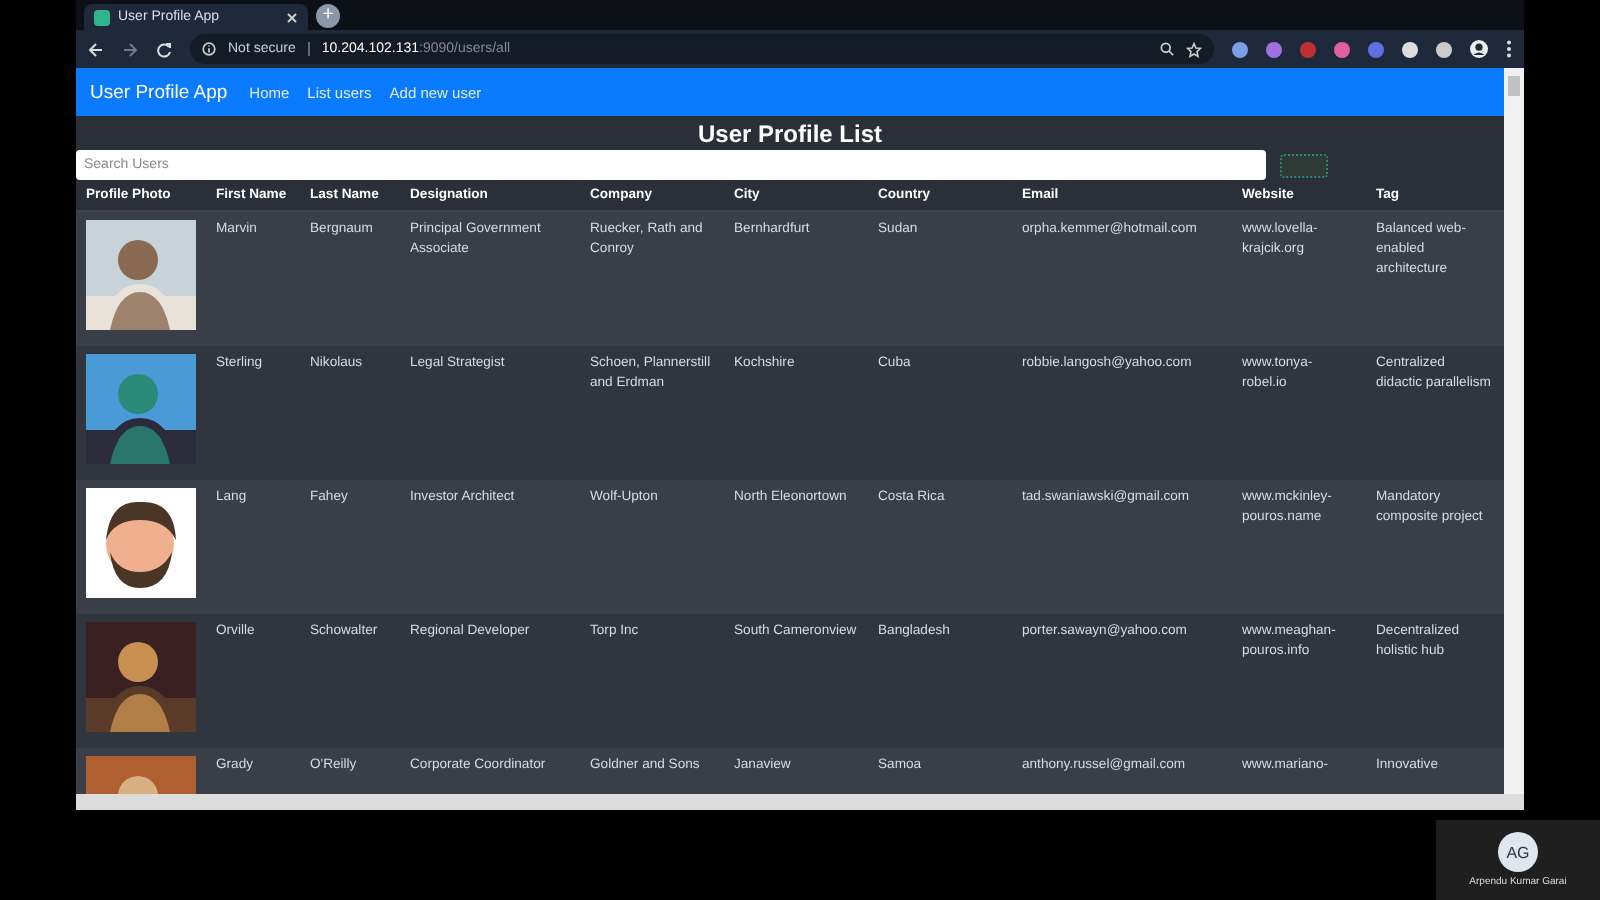 This screenshot has height=900, width=1600. What do you see at coordinates (292, 17) in the screenshot?
I see `close-icon` at bounding box center [292, 17].